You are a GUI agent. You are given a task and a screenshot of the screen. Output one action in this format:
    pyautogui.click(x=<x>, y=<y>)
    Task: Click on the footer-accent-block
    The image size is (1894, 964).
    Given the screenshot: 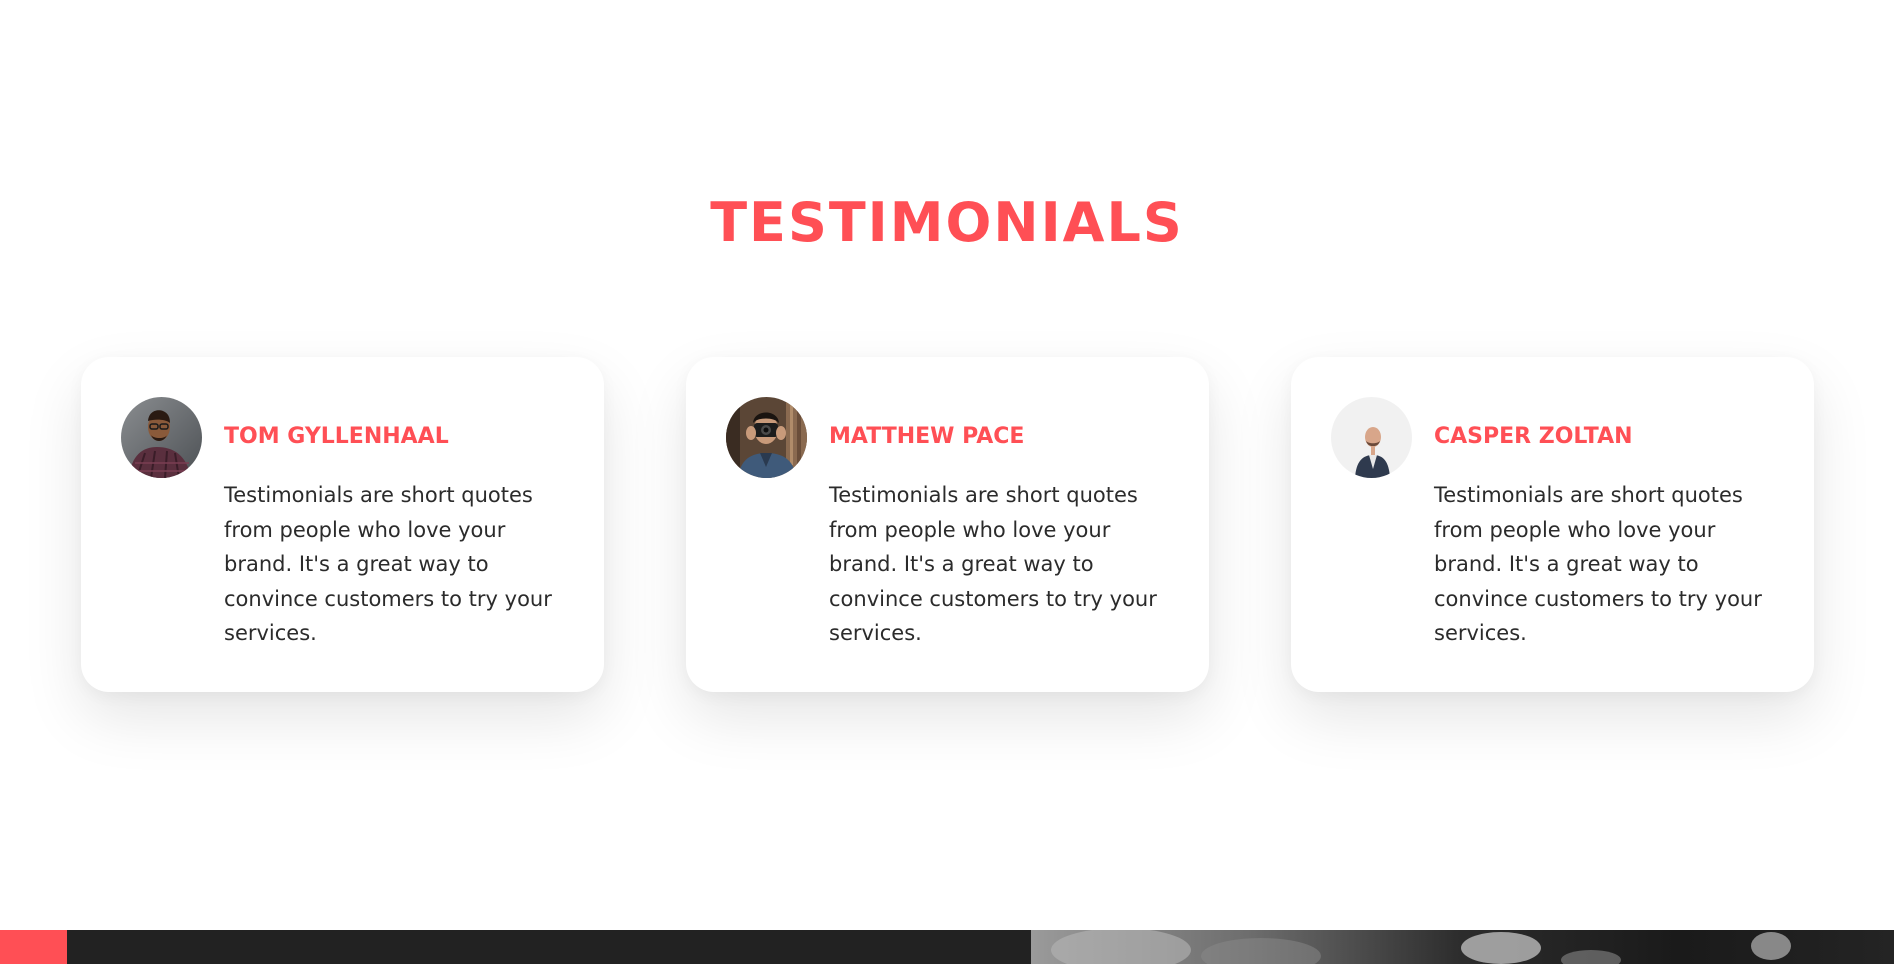 What is the action you would take?
    pyautogui.click(x=33, y=947)
    